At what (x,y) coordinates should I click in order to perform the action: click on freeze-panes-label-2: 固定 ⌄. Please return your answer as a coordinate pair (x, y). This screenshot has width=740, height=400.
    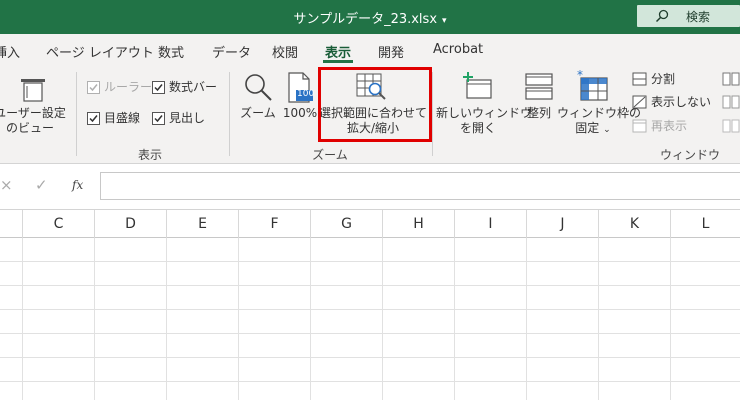
    Looking at the image, I should click on (593, 128).